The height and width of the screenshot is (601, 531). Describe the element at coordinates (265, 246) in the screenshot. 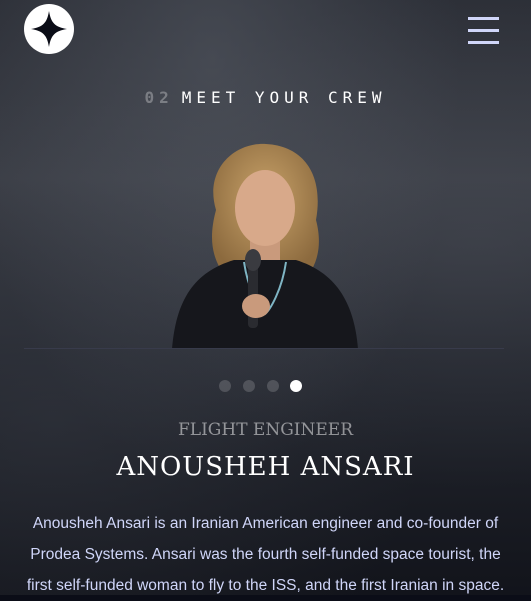

I see `crew-member-photo` at that location.